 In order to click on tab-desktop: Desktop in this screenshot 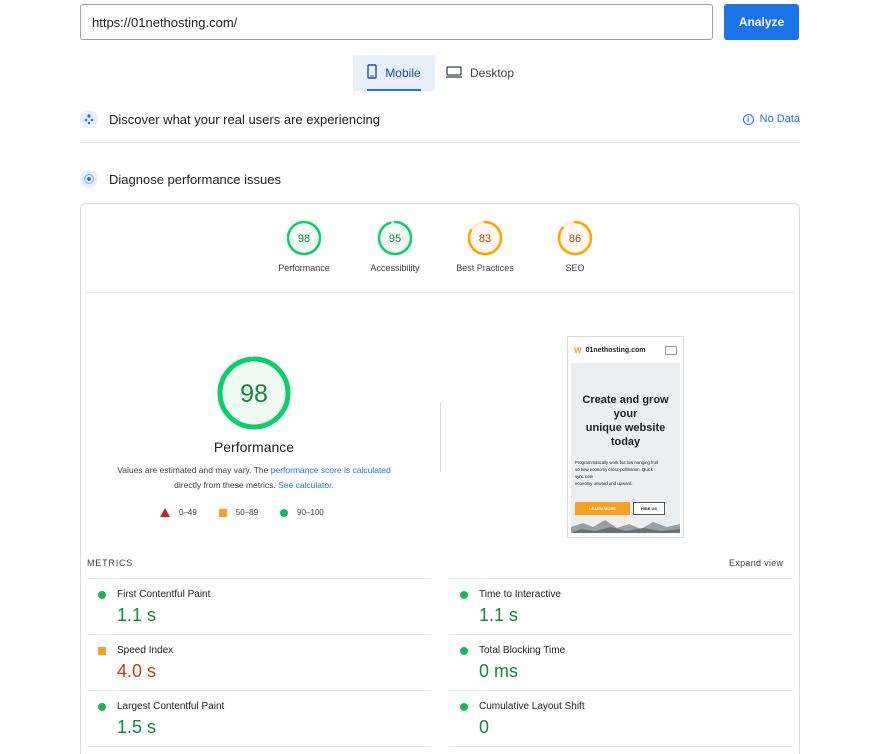, I will do `click(486, 73)`.